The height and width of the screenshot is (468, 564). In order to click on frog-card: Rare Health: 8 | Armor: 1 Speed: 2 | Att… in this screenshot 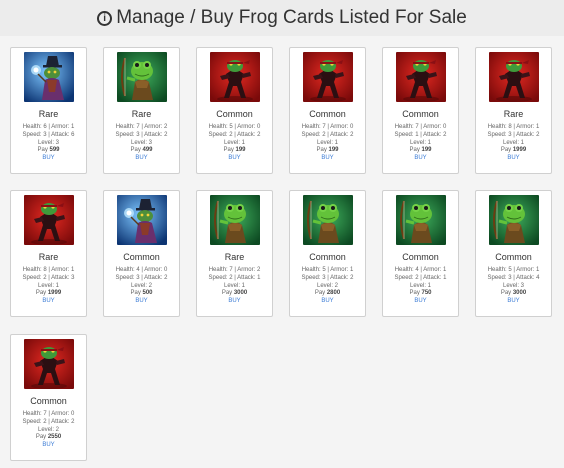, I will do `click(48, 253)`.